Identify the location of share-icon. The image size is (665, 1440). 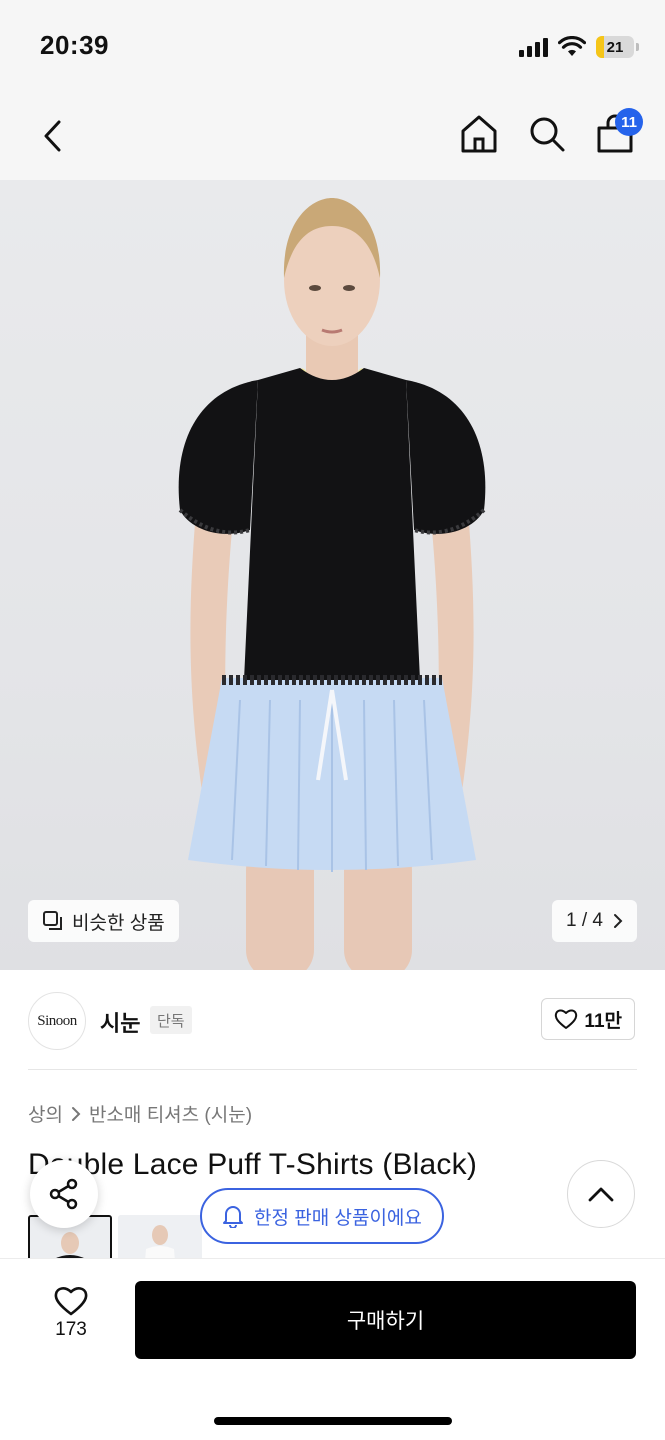
(63, 1194).